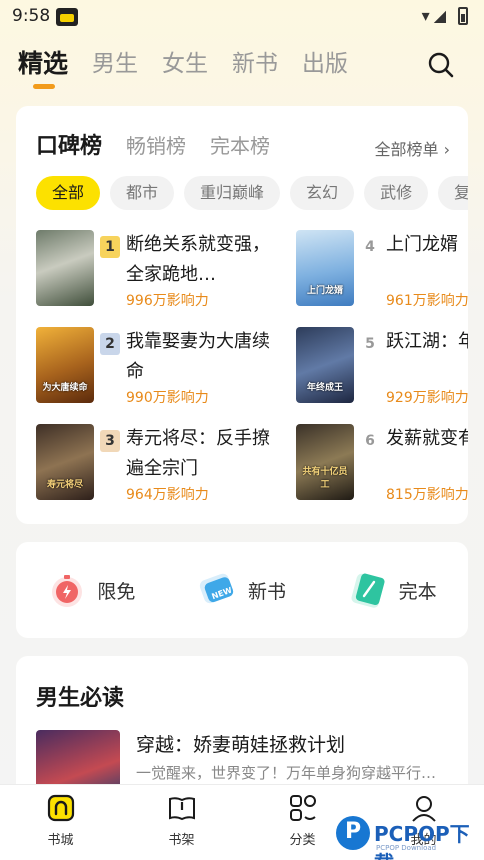  Describe the element at coordinates (353, 833) in the screenshot. I see `pcpop-logo-icon` at that location.